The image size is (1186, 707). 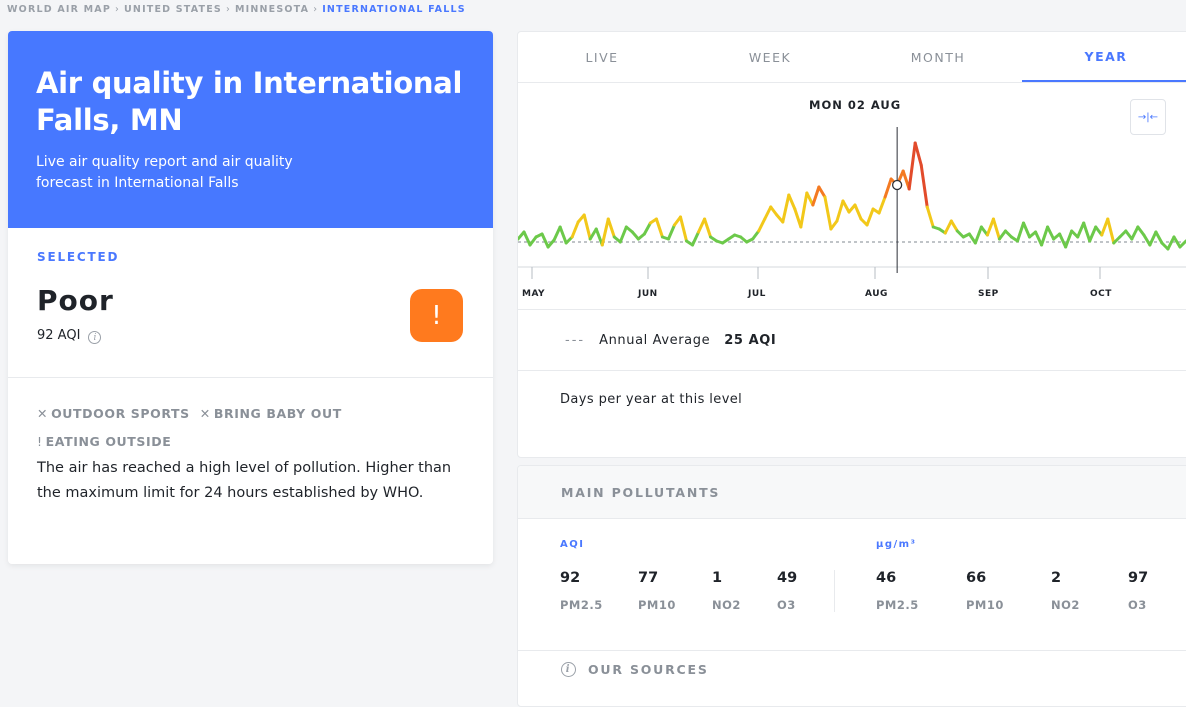 I want to click on aqi-value-row: 92 AQI i, so click(x=69, y=335).